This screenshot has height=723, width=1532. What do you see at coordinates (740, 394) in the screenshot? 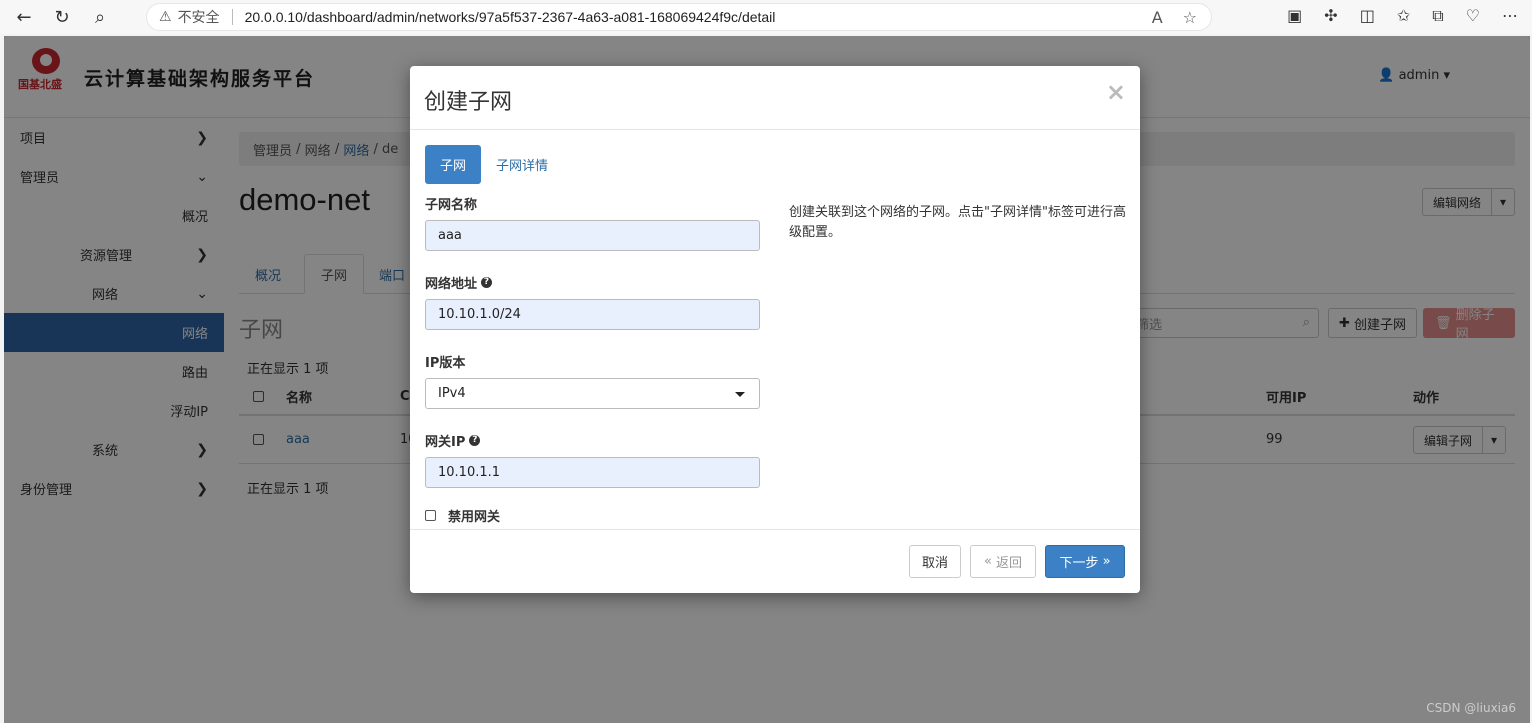
I see `caret-down-icon` at bounding box center [740, 394].